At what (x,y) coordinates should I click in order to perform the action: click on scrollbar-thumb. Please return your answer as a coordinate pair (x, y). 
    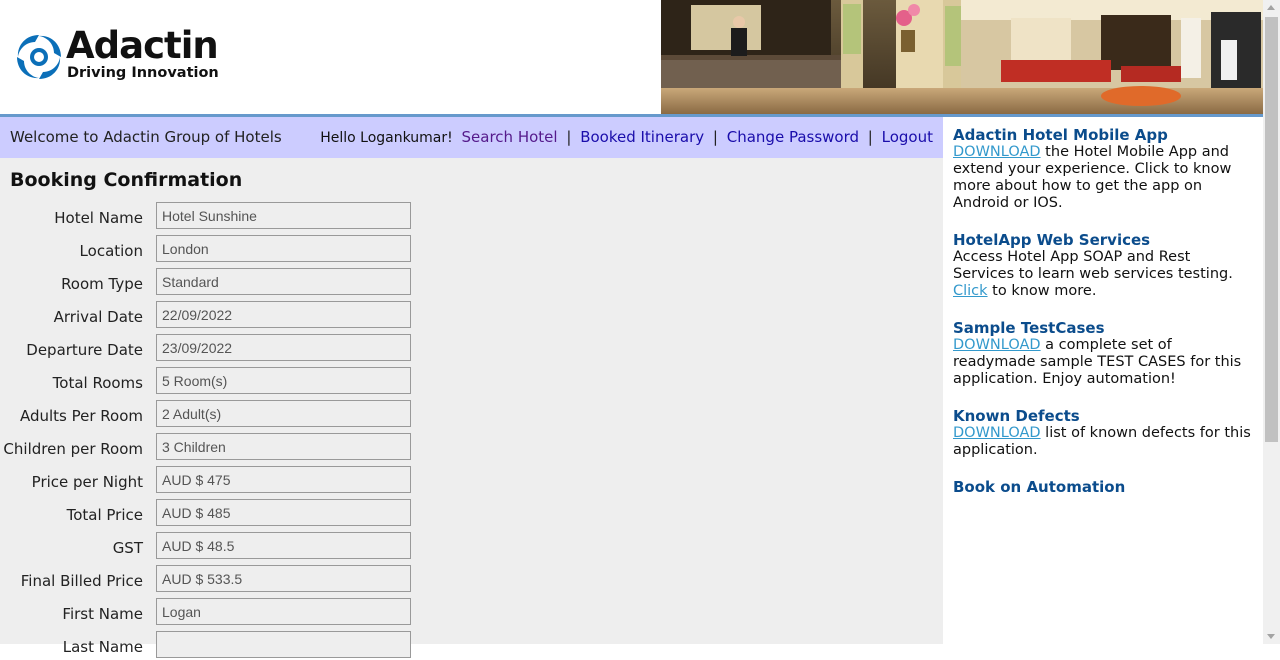
    Looking at the image, I should click on (1271, 229).